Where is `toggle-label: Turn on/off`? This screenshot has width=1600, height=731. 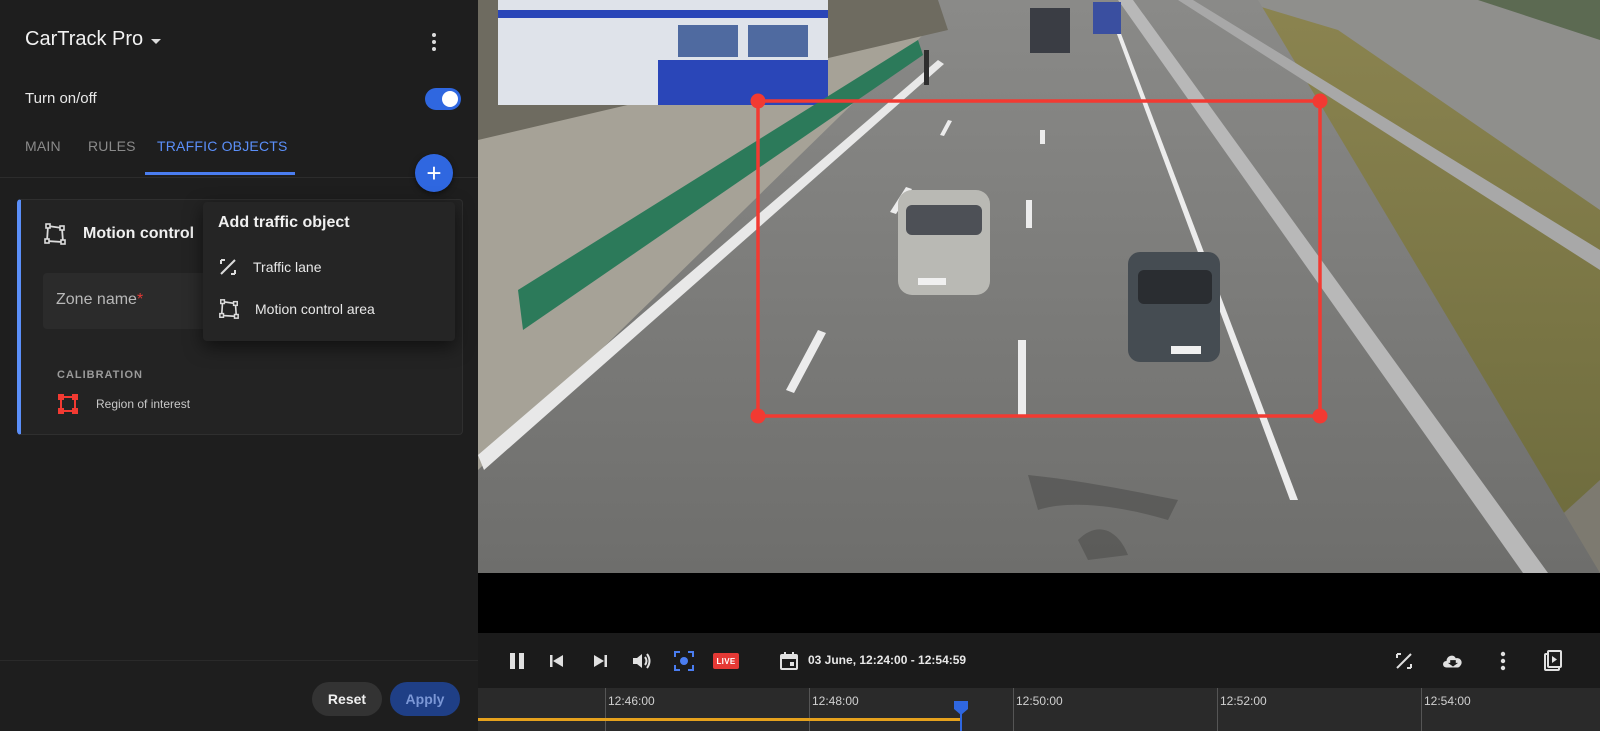
toggle-label: Turn on/off is located at coordinates (61, 98).